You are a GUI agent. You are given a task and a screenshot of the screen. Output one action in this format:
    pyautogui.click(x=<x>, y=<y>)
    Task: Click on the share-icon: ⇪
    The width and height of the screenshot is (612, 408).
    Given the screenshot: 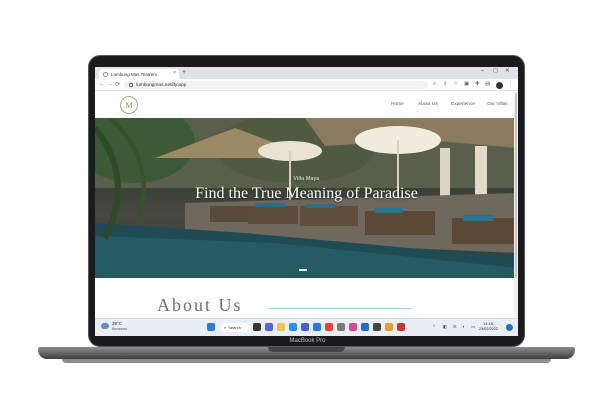 What is the action you would take?
    pyautogui.click(x=445, y=84)
    